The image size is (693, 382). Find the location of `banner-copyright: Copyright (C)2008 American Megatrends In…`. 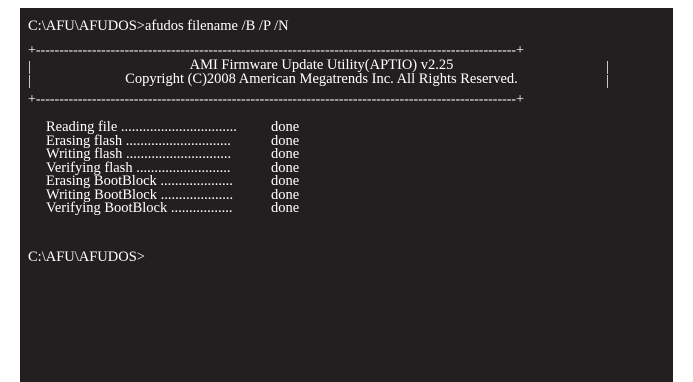

banner-copyright: Copyright (C)2008 American Megatrends In… is located at coordinates (321, 79).